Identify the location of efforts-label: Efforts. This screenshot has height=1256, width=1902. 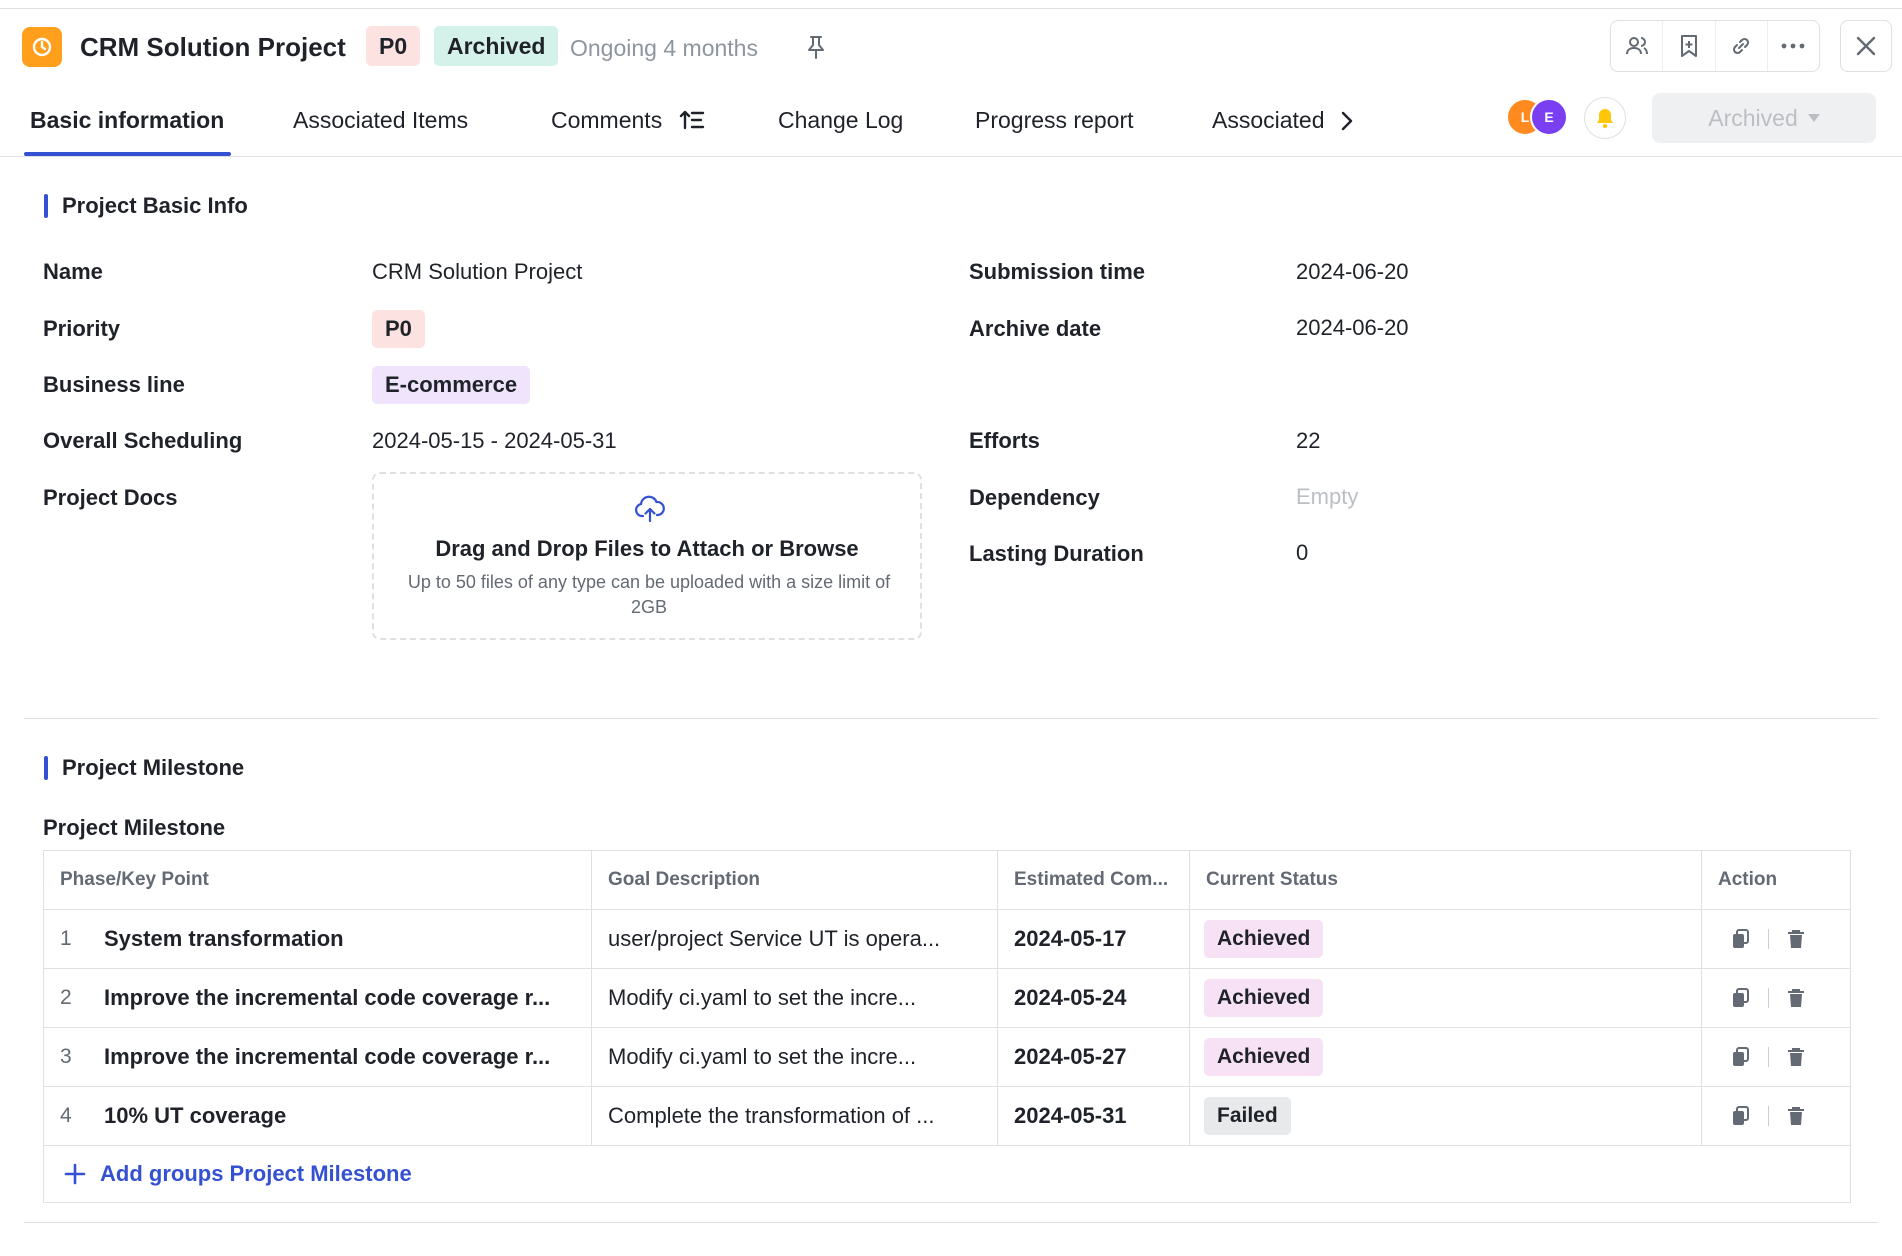
(1004, 440).